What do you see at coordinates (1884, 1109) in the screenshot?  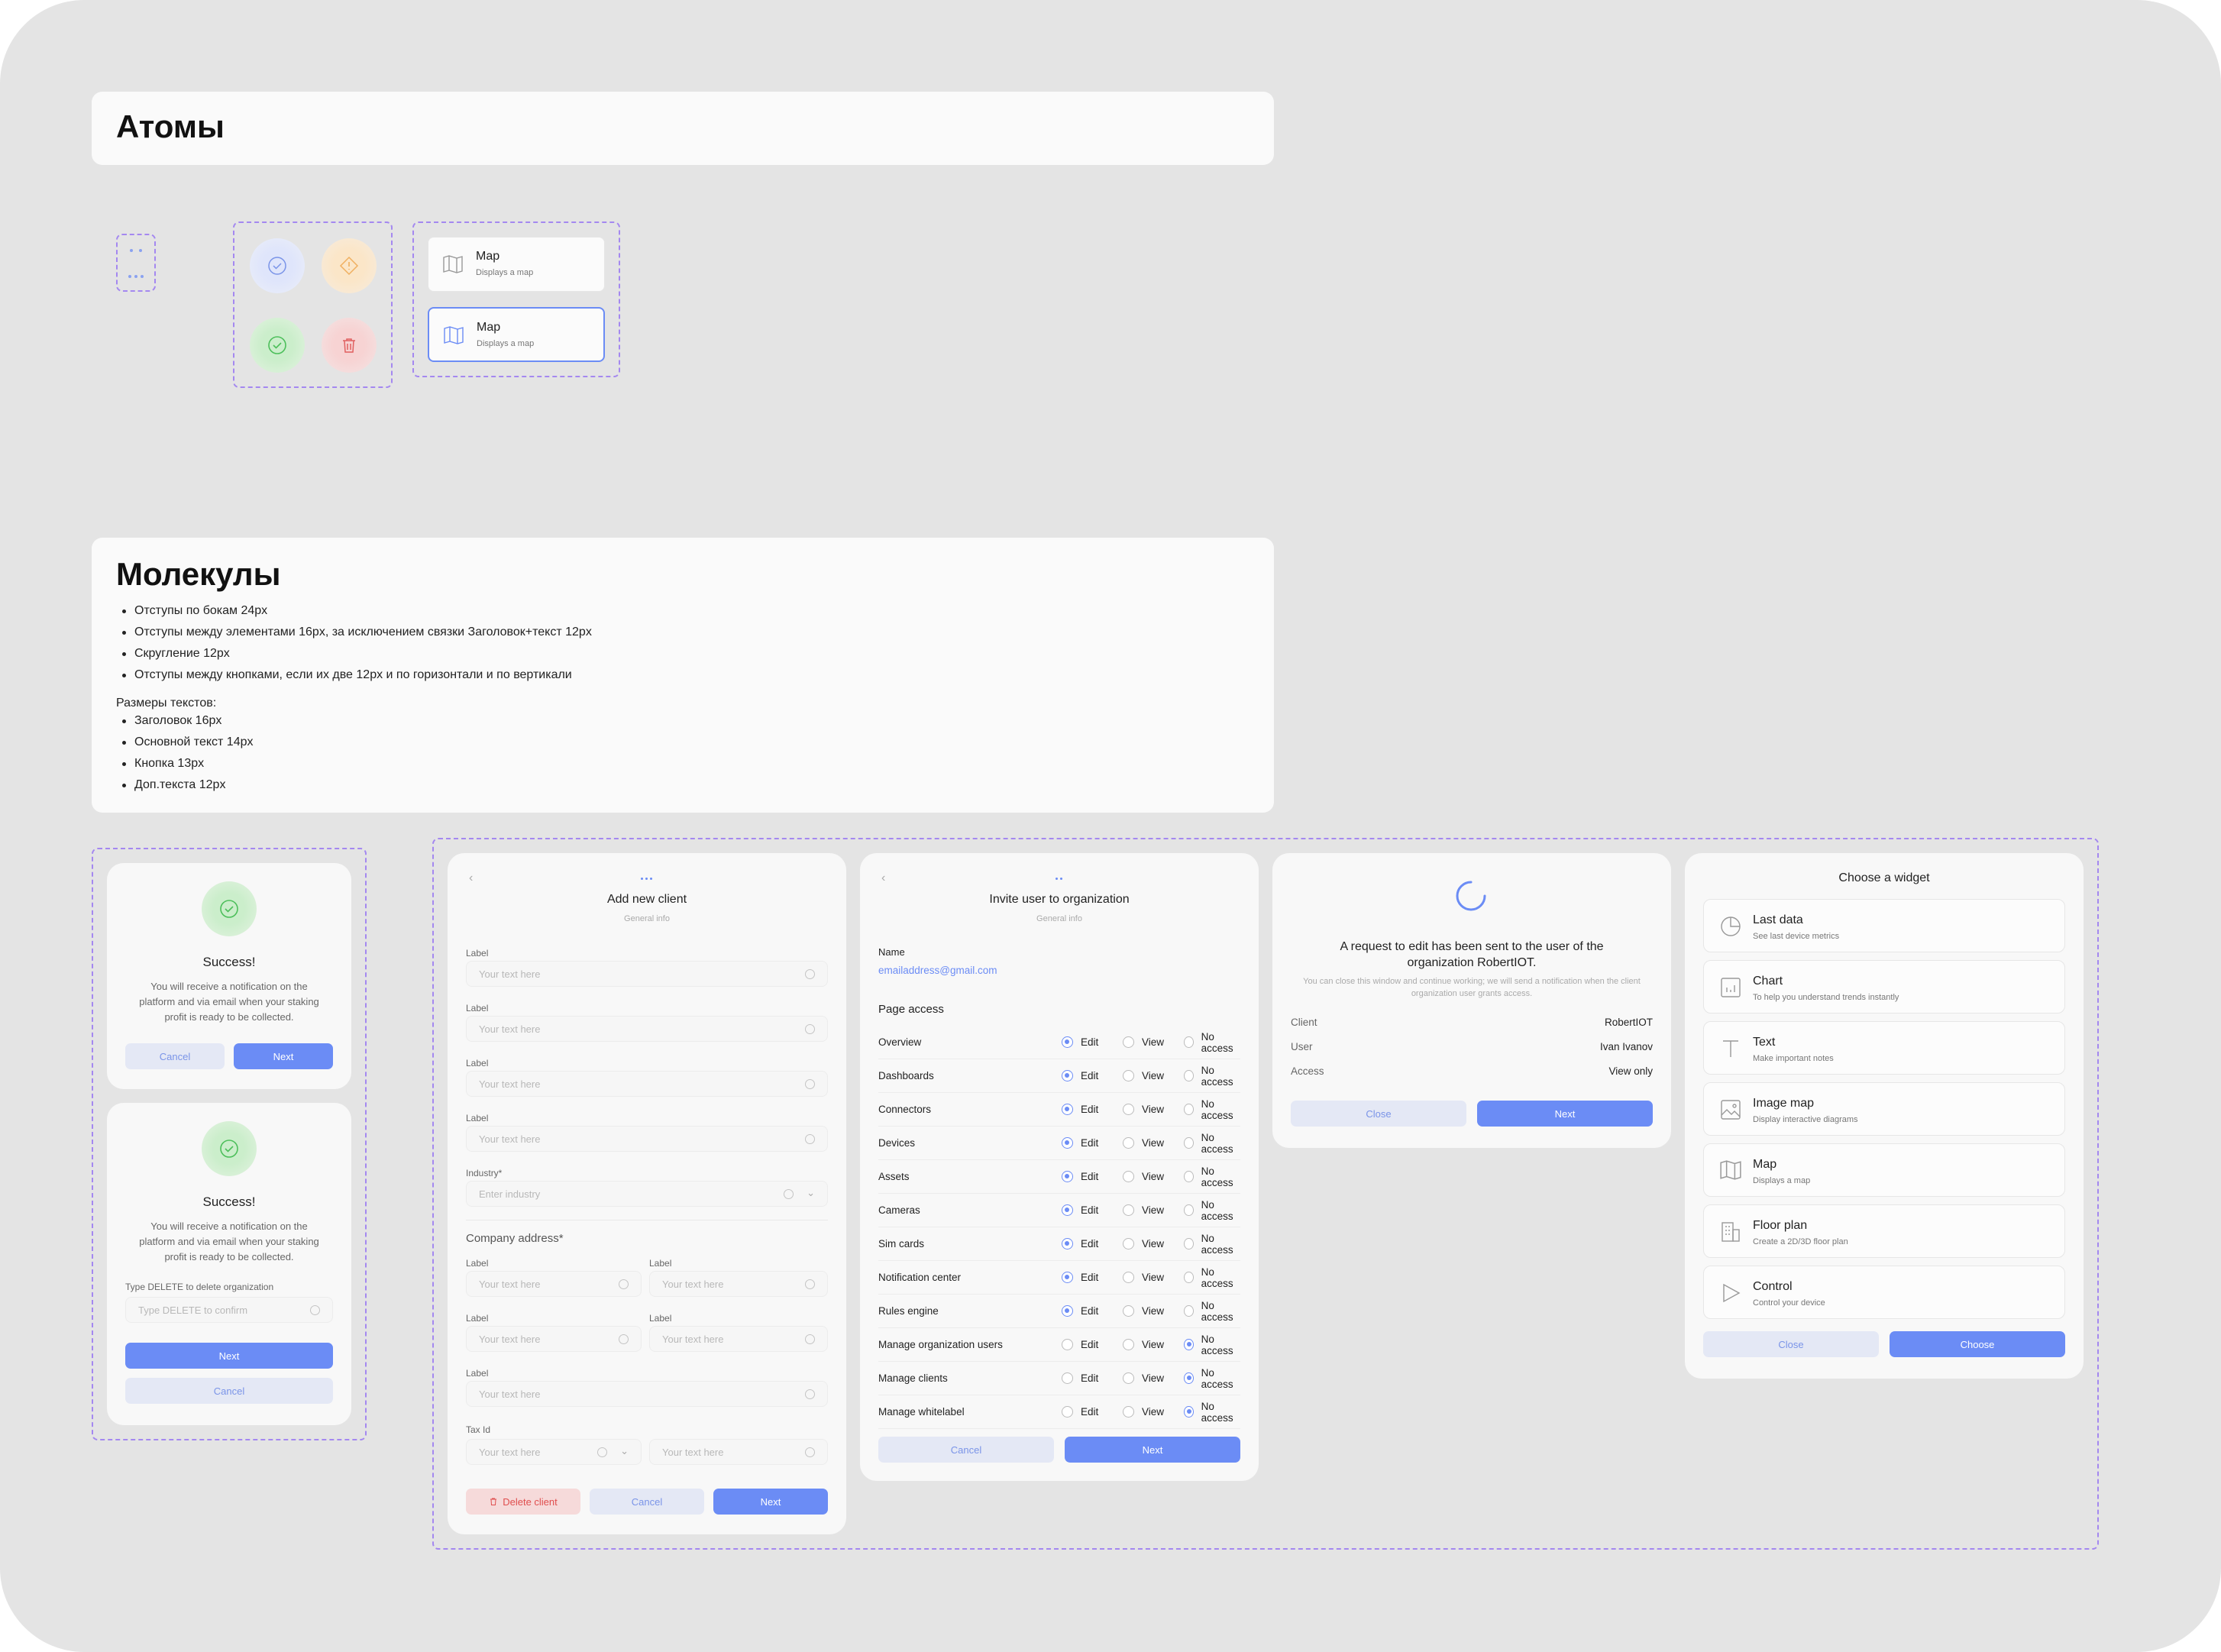 I see `widget-image-map: Image map Display interactive diagrams` at bounding box center [1884, 1109].